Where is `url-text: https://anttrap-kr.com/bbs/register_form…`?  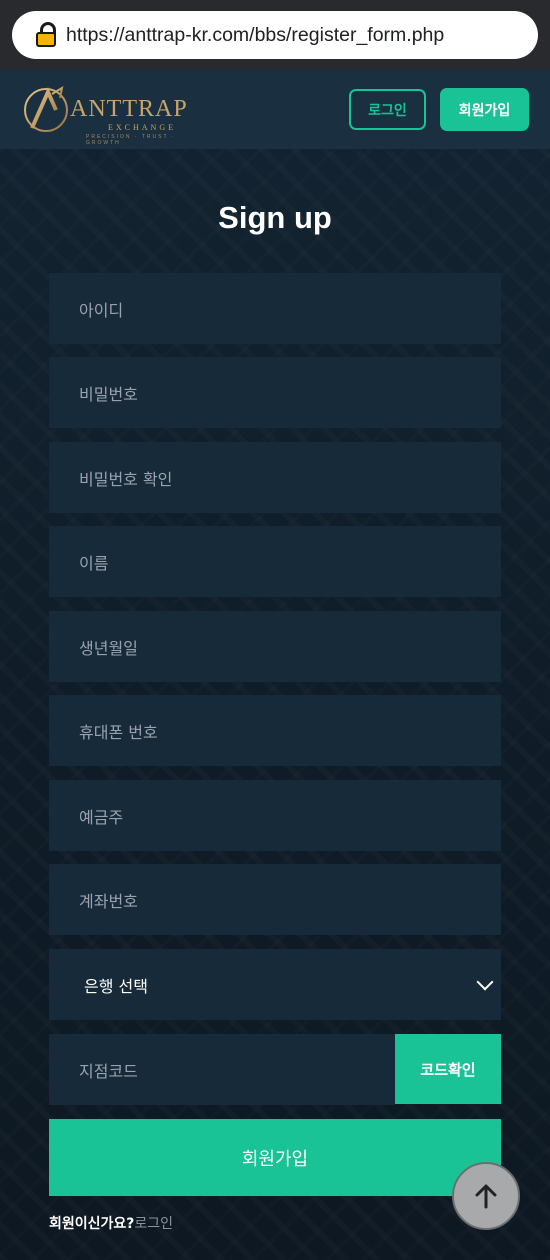
url-text: https://anttrap-kr.com/bbs/register_form… is located at coordinates (255, 35).